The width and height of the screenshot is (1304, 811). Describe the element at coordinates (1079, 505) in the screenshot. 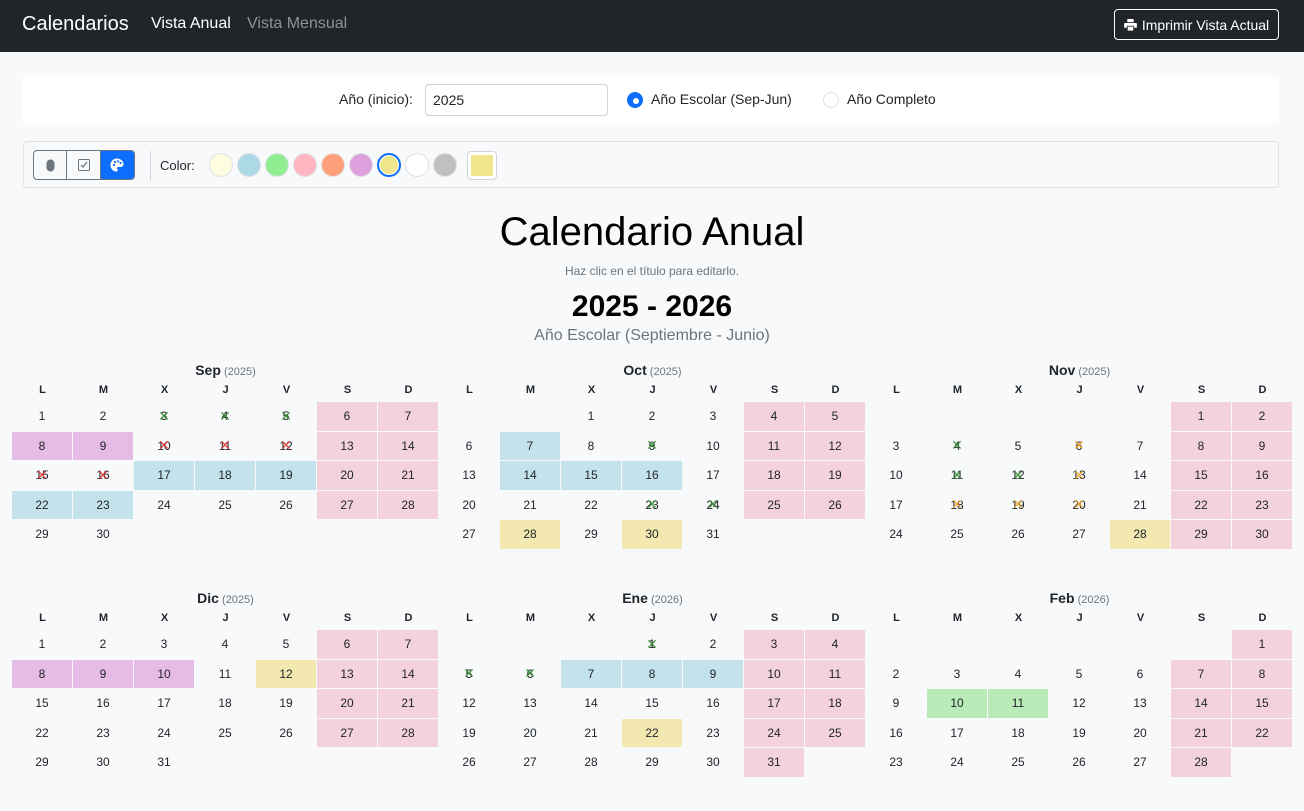

I see `day-cell: 20 ✕` at that location.